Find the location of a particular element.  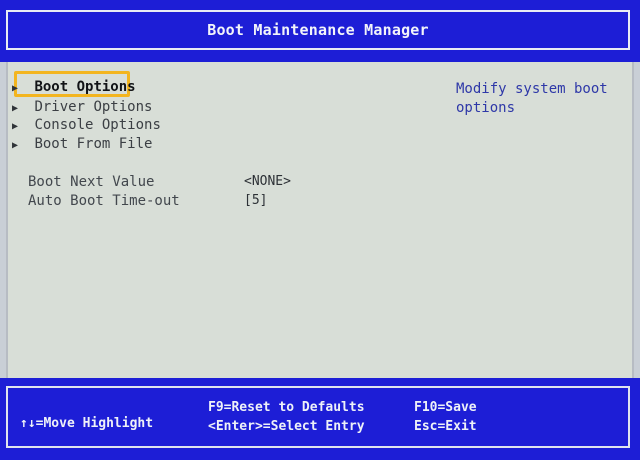

header-frame: Boot Maintenance Manager is located at coordinates (318, 30).